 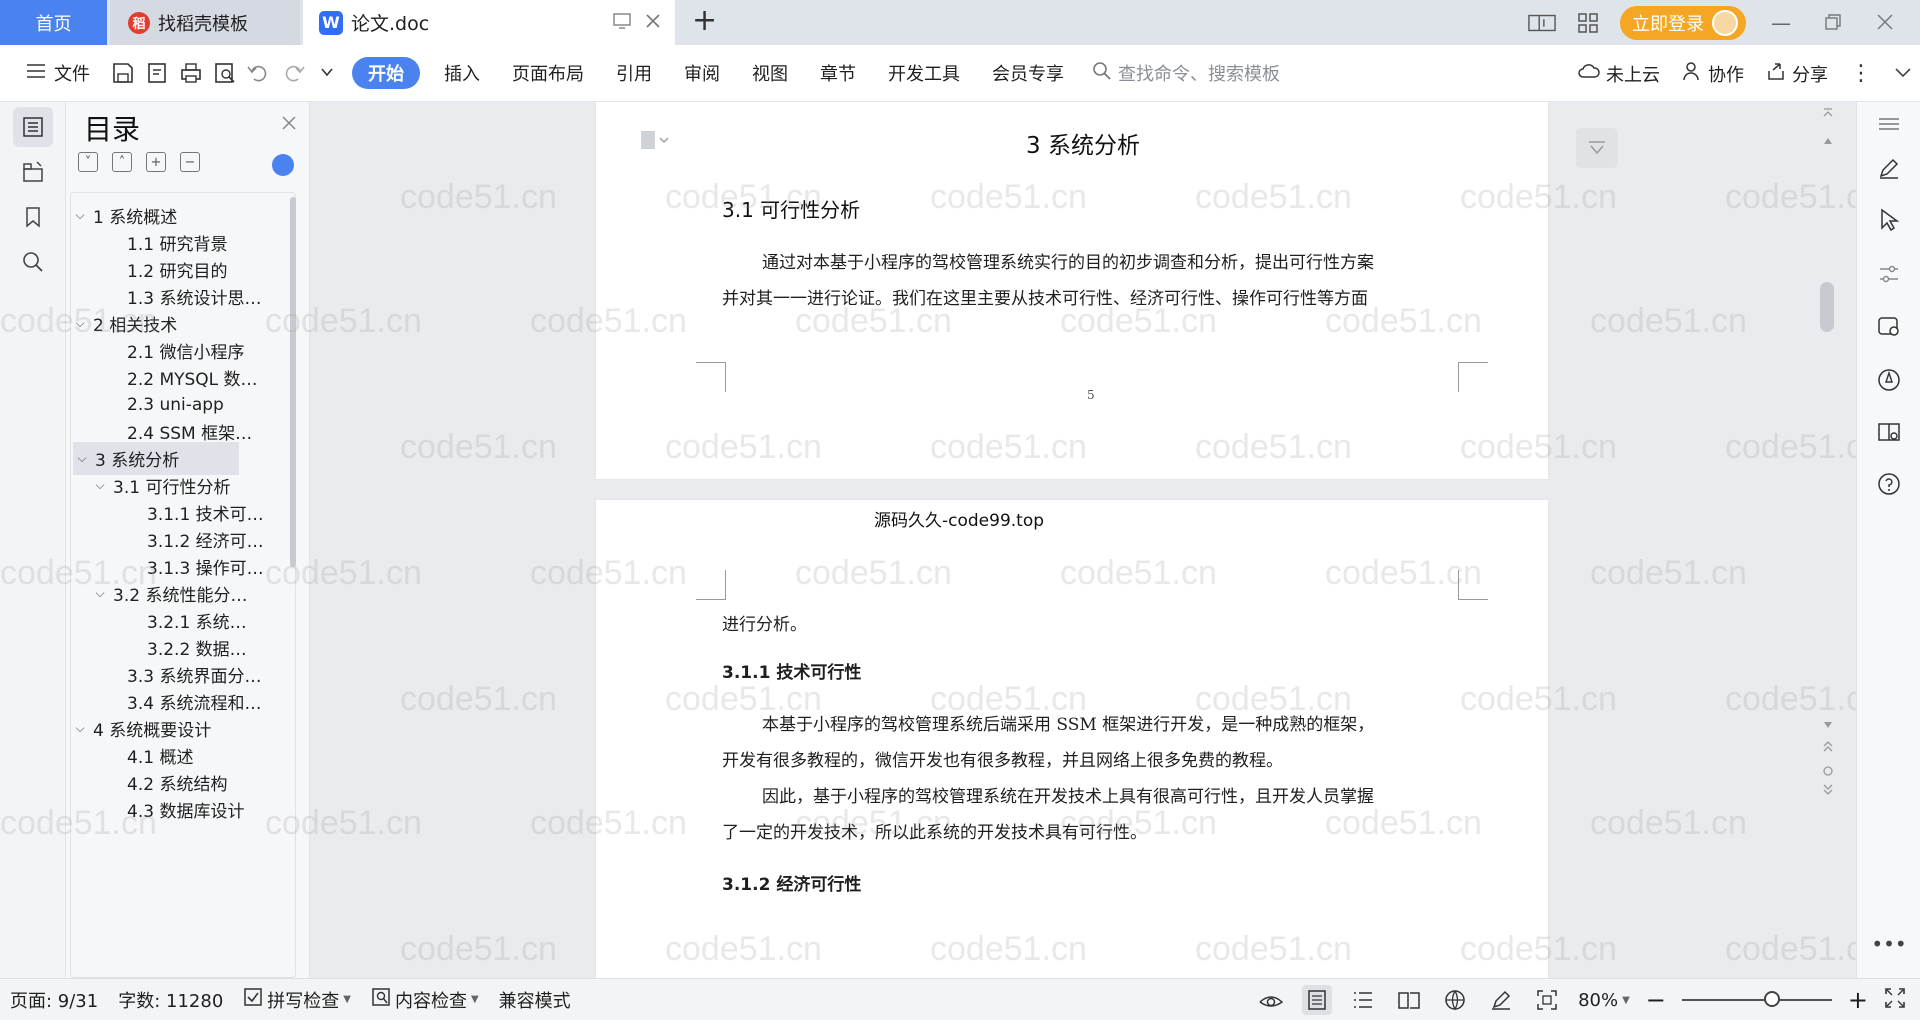 I want to click on zoom-out-icon: −, so click(x=1656, y=1000).